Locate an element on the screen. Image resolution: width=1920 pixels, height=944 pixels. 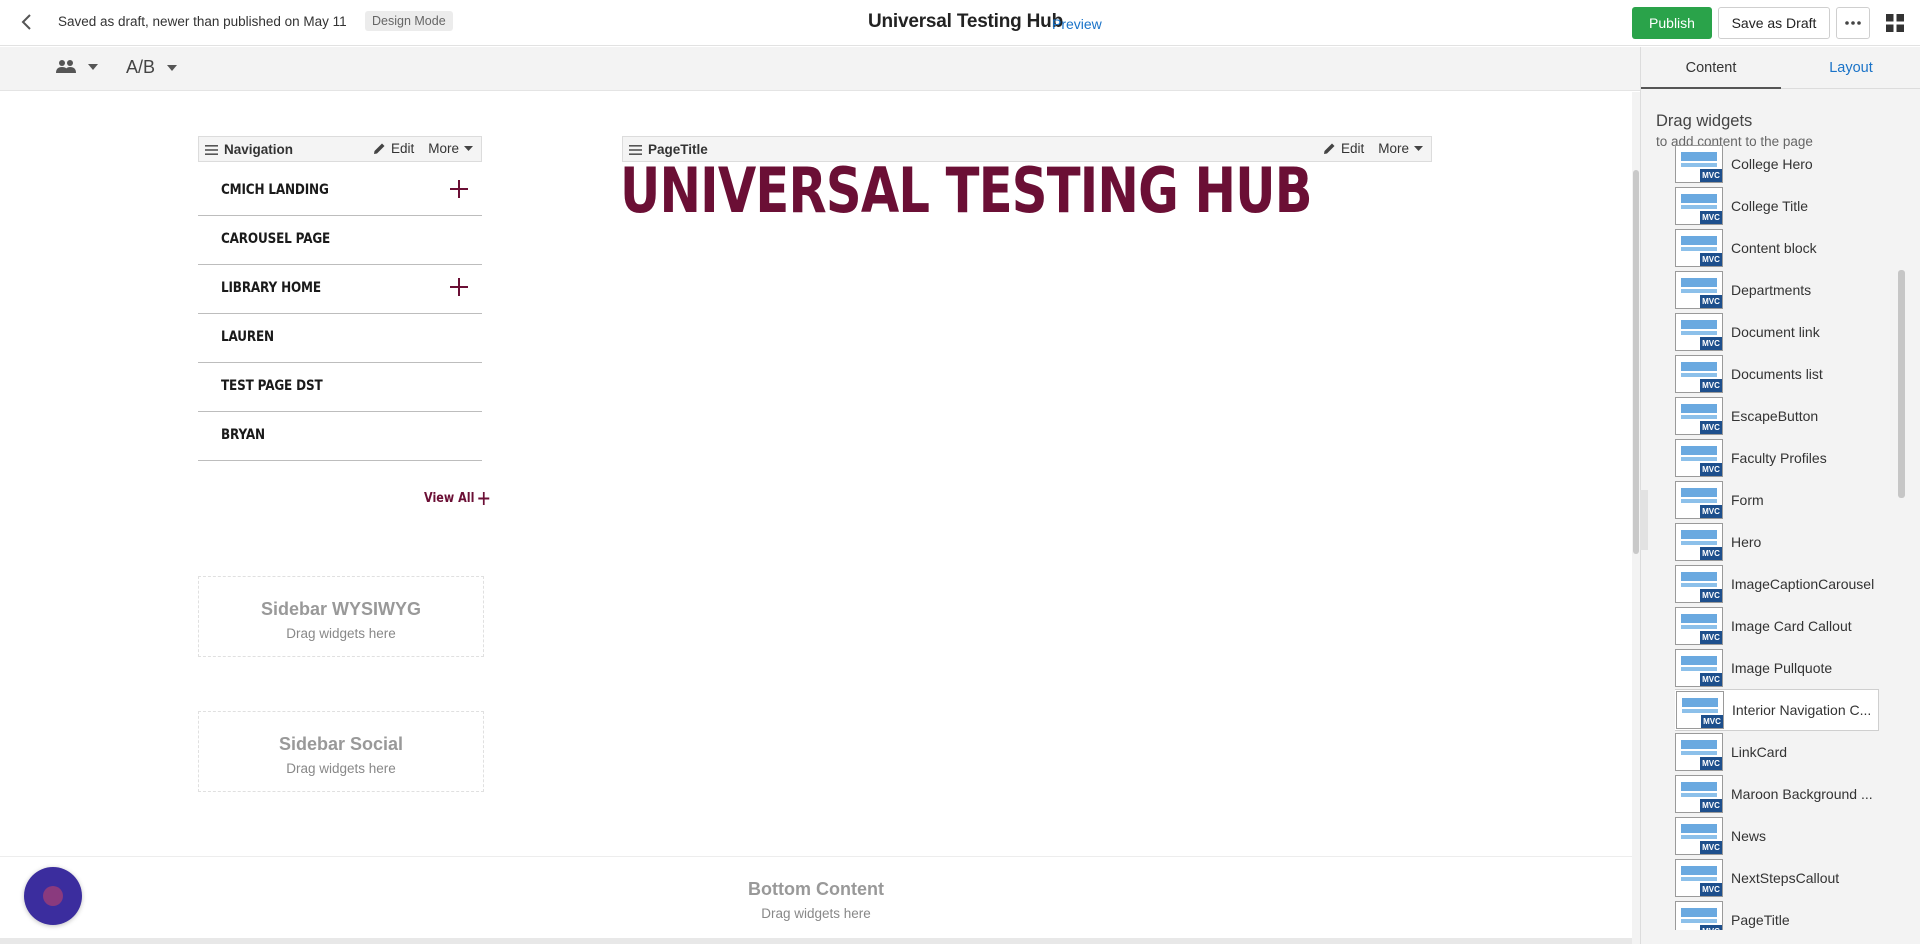
widget-name: Form is located at coordinates (1747, 500).